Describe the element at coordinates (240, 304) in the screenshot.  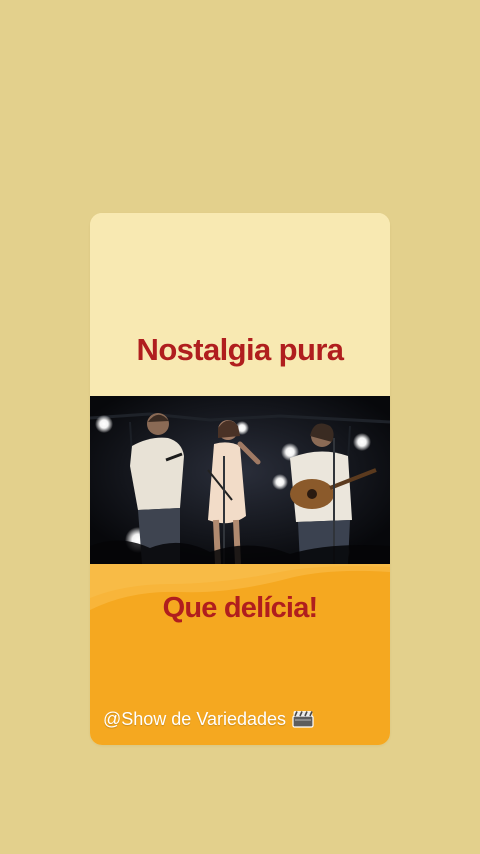
I see `card-top-section: Nostalgia pura` at that location.